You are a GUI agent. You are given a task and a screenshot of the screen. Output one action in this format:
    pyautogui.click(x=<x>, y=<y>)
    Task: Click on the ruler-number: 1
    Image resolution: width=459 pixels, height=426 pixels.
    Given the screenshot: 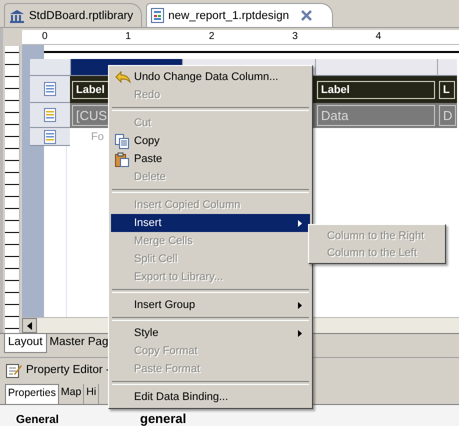 What is the action you would take?
    pyautogui.click(x=128, y=37)
    